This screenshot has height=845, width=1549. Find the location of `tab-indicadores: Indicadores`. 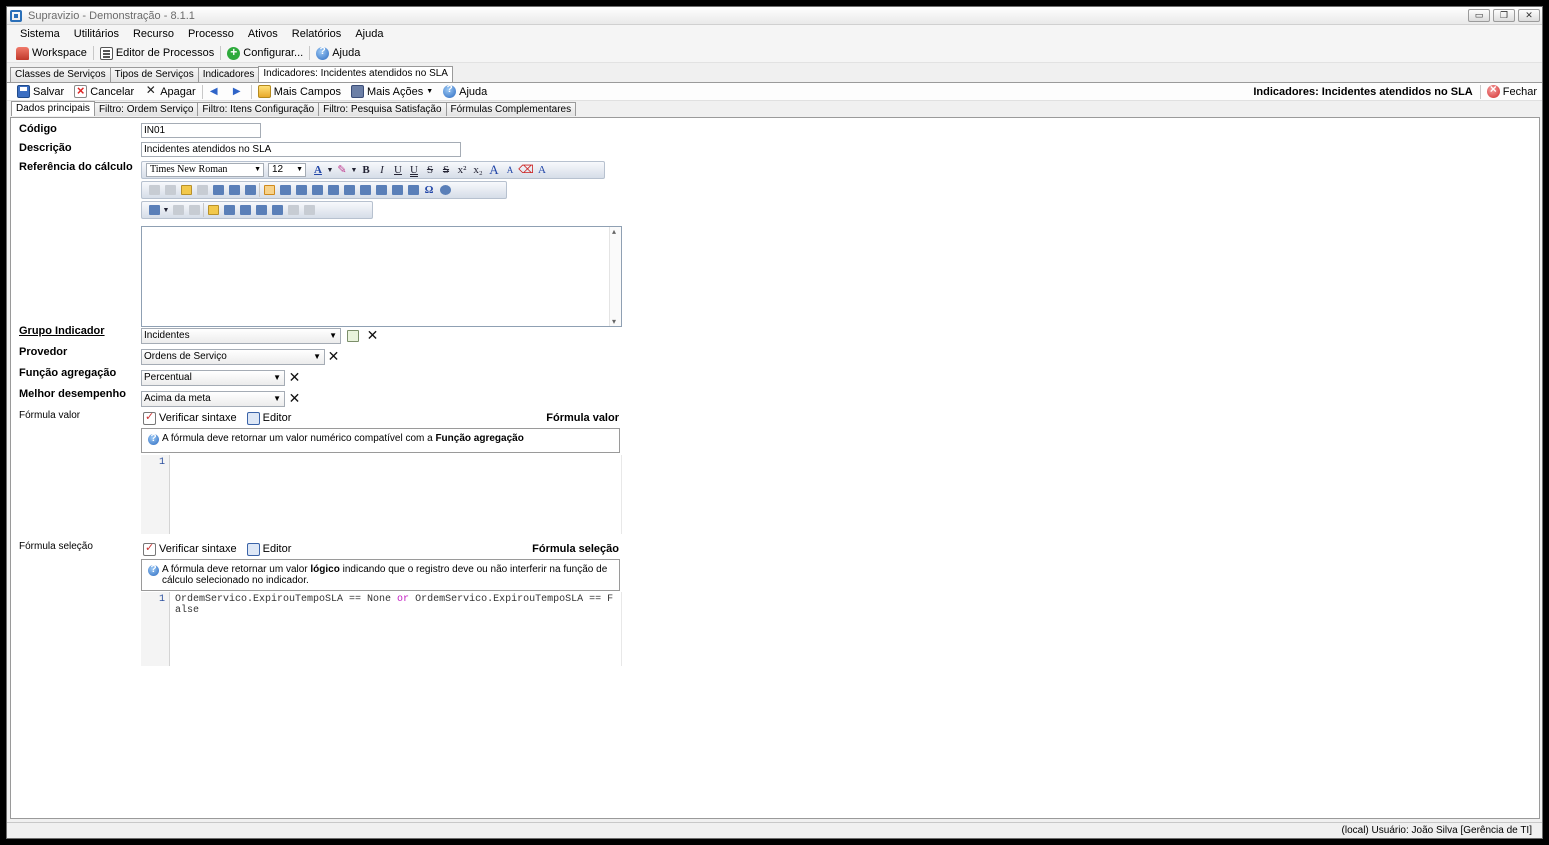

tab-indicadores: Indicadores is located at coordinates (228, 74).